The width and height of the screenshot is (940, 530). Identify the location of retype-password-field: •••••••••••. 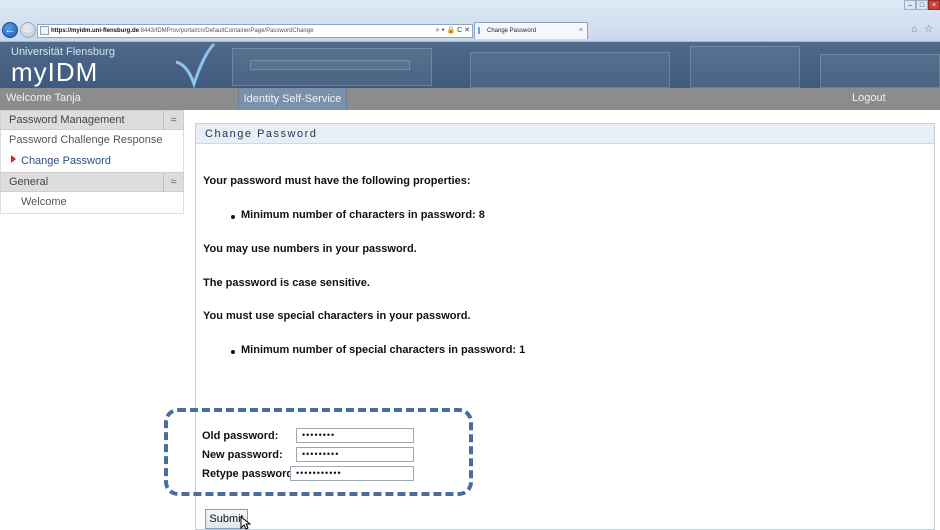
(352, 473).